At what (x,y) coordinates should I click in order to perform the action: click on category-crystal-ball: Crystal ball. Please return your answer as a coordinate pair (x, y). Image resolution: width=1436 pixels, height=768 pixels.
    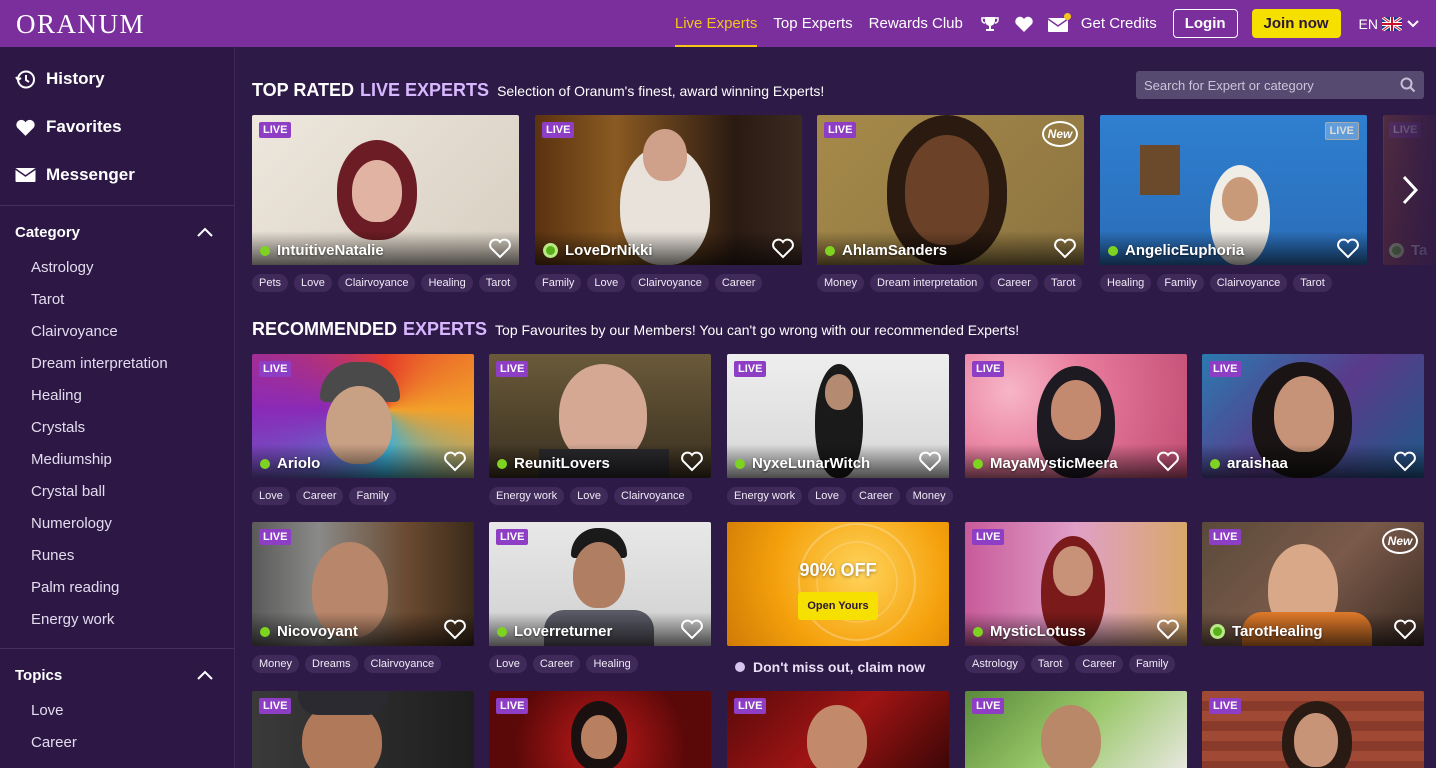
    Looking at the image, I should click on (117, 492).